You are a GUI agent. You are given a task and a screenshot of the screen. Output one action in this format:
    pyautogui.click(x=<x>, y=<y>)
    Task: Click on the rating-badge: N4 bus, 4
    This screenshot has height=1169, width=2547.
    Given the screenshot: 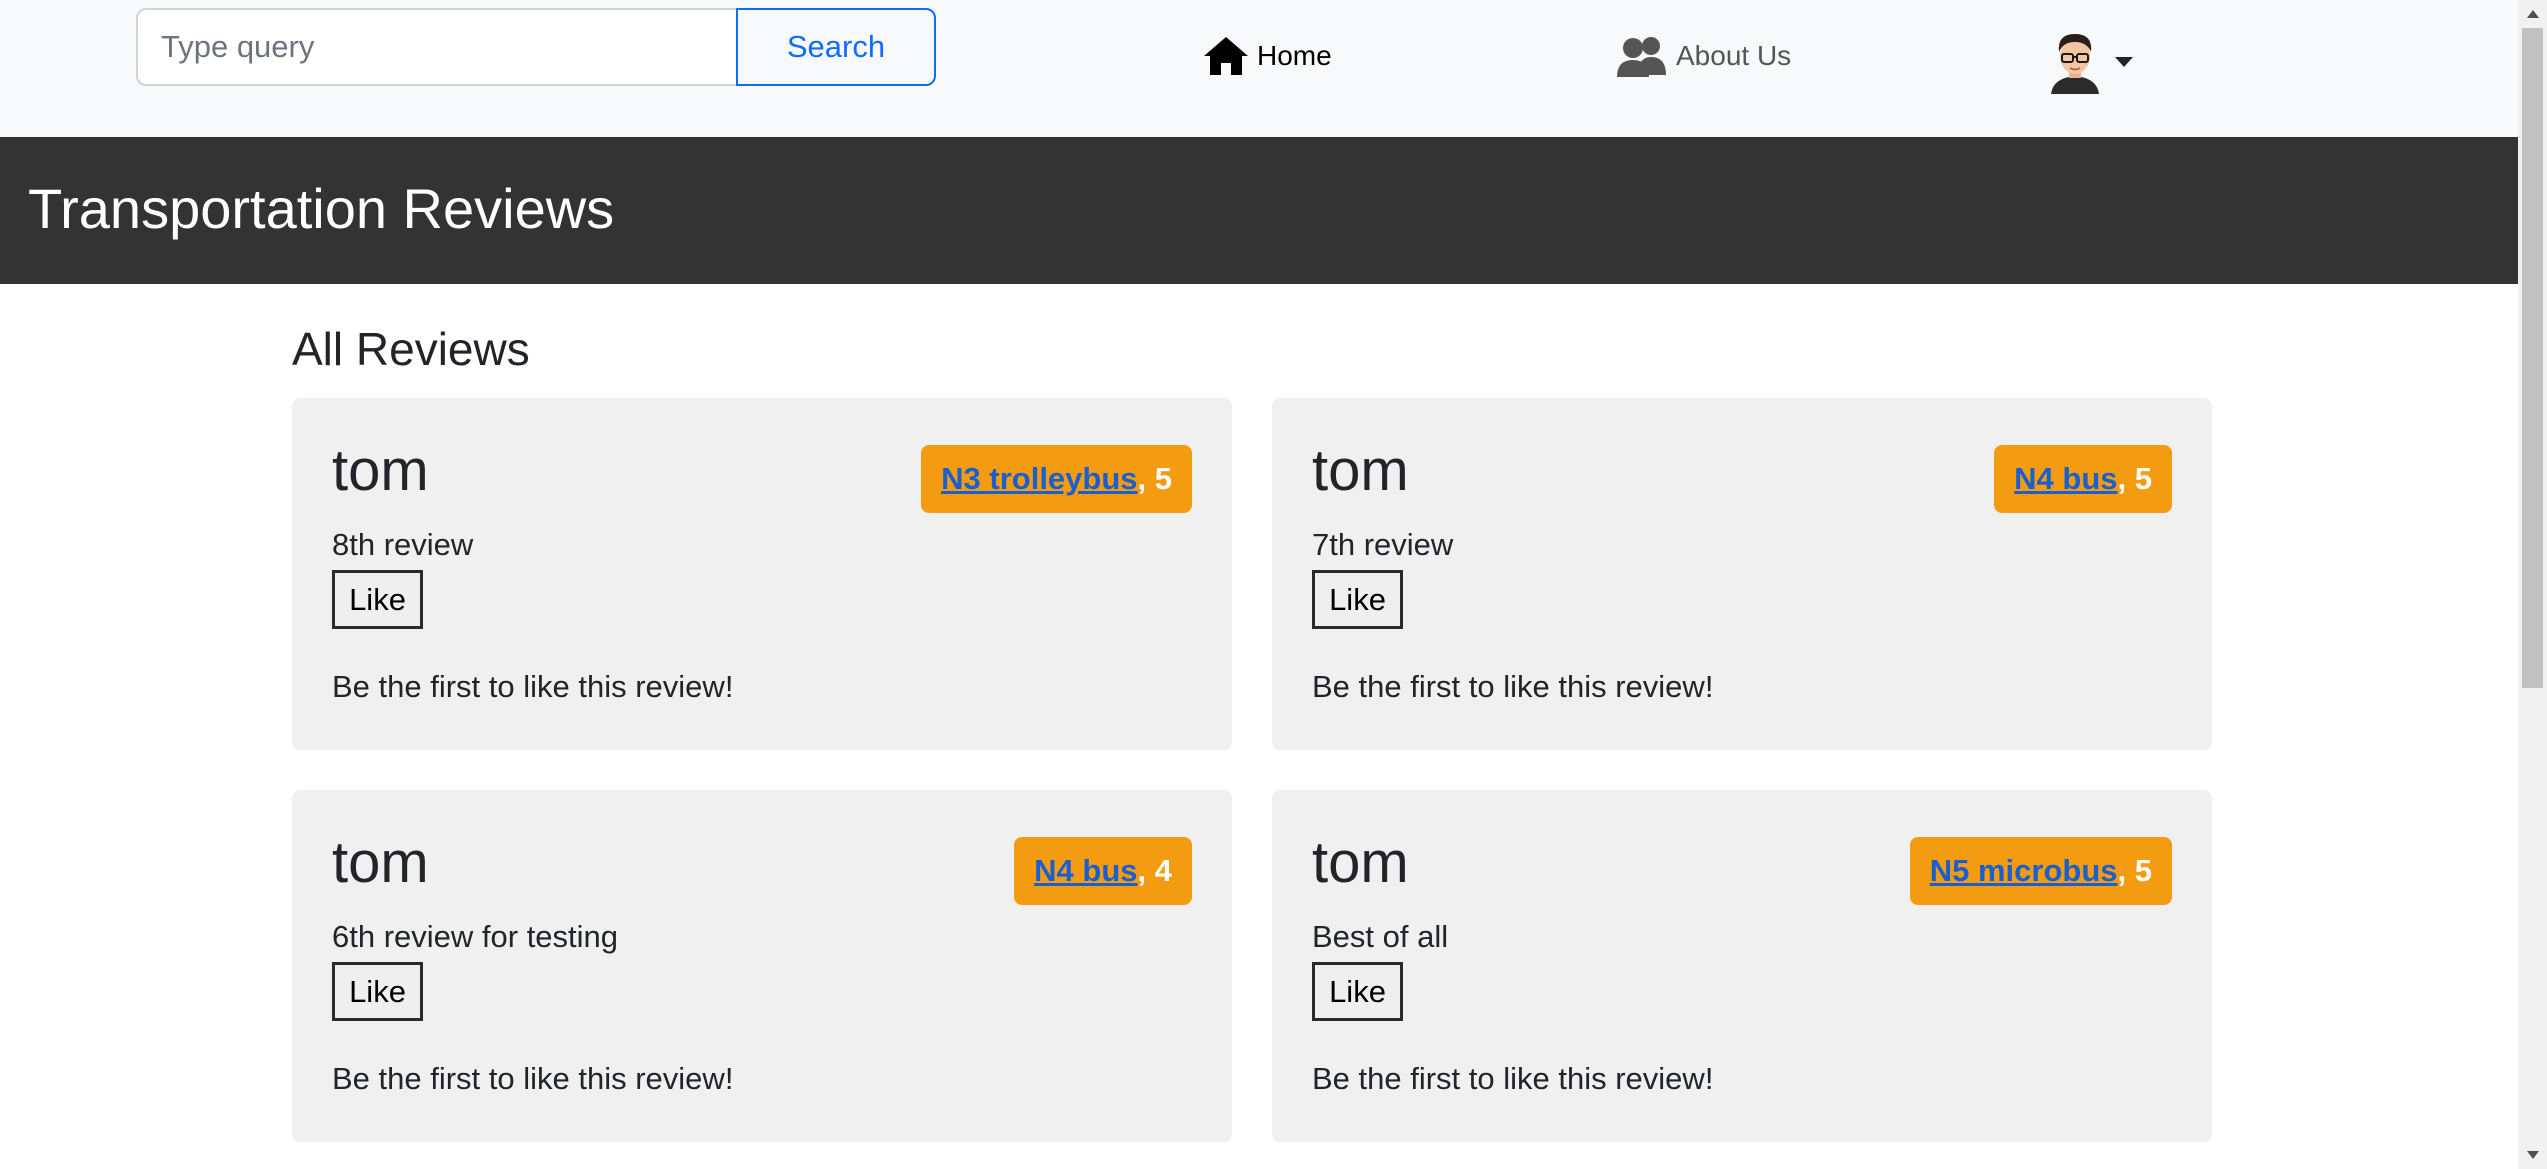 What is the action you would take?
    pyautogui.click(x=1103, y=871)
    